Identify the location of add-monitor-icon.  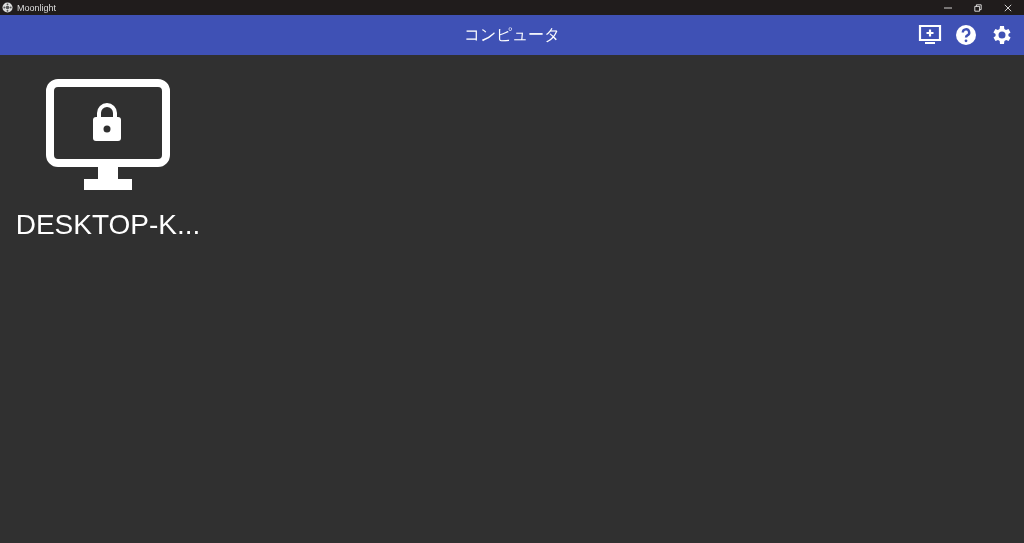
(930, 35).